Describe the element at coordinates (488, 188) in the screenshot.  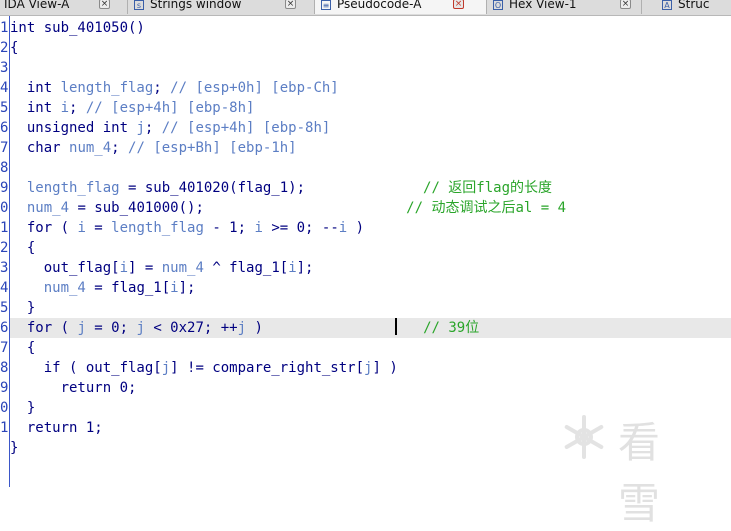
I see `code-comment: // 返回flag的长度` at that location.